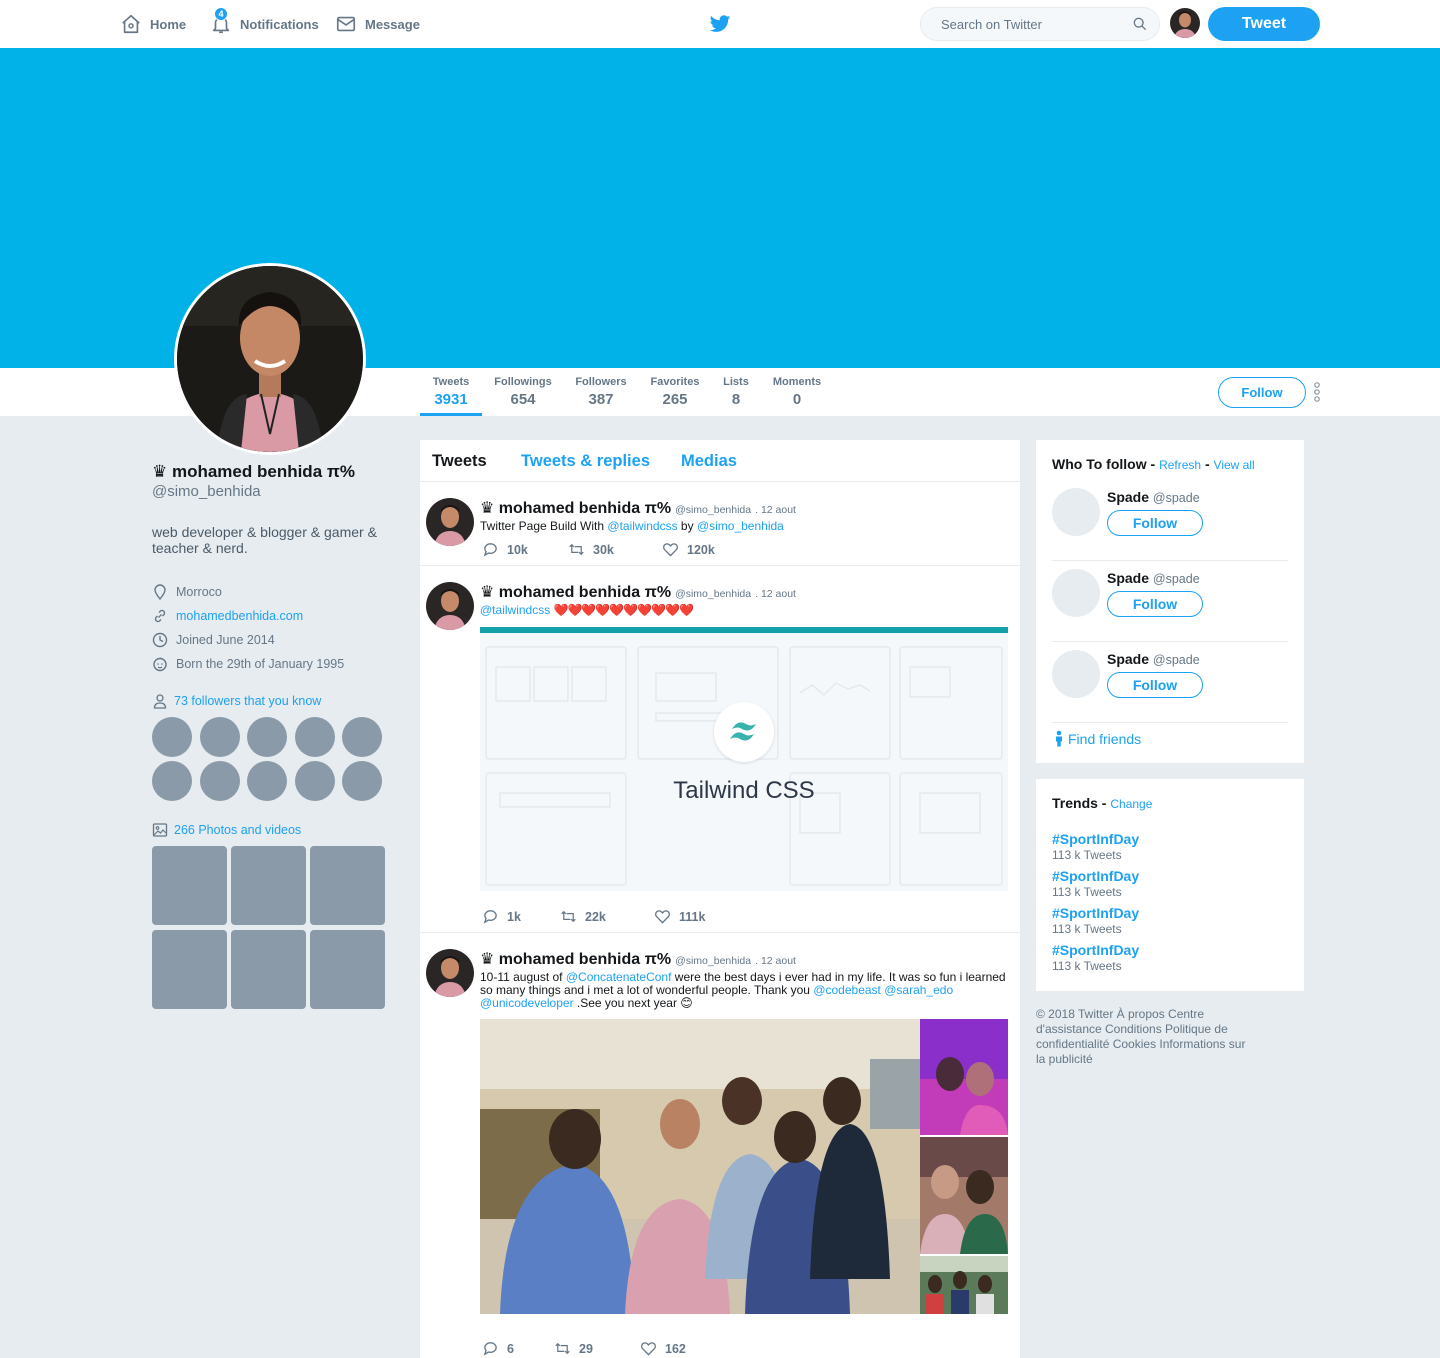  I want to click on change-link: Change, so click(1131, 804).